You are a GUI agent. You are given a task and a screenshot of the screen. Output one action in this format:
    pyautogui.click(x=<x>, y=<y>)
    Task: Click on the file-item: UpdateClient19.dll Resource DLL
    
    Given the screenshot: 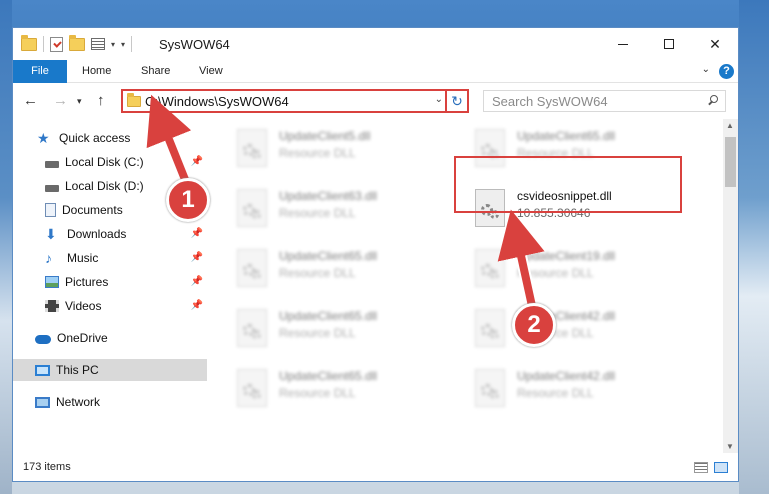 What is the action you would take?
    pyautogui.click(x=584, y=270)
    